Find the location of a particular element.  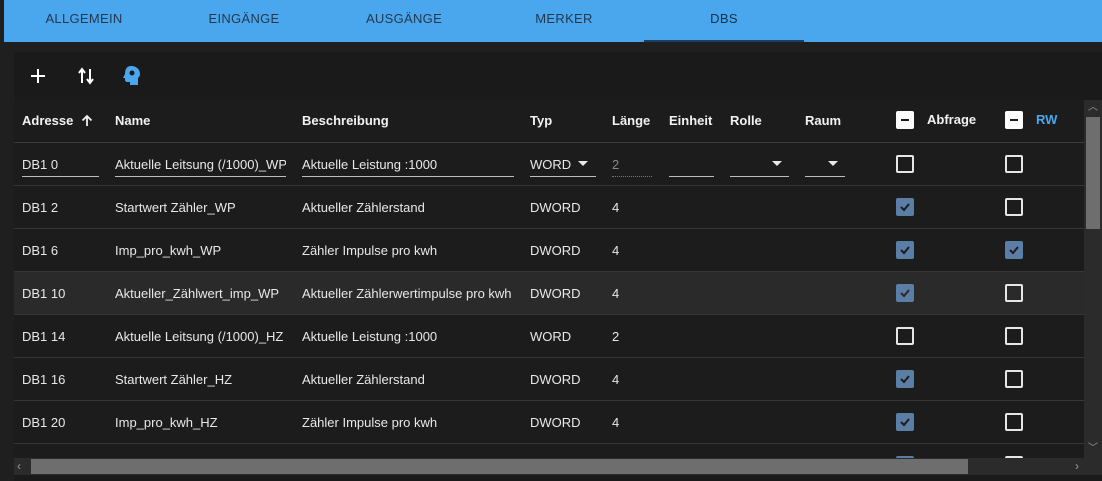

table-row-partial is located at coordinates (549, 451).